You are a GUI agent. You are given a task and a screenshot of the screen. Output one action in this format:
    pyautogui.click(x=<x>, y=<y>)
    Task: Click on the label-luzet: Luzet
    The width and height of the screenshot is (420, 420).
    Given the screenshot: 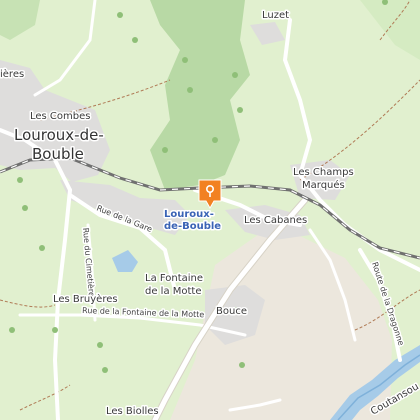 What is the action you would take?
    pyautogui.click(x=275, y=15)
    